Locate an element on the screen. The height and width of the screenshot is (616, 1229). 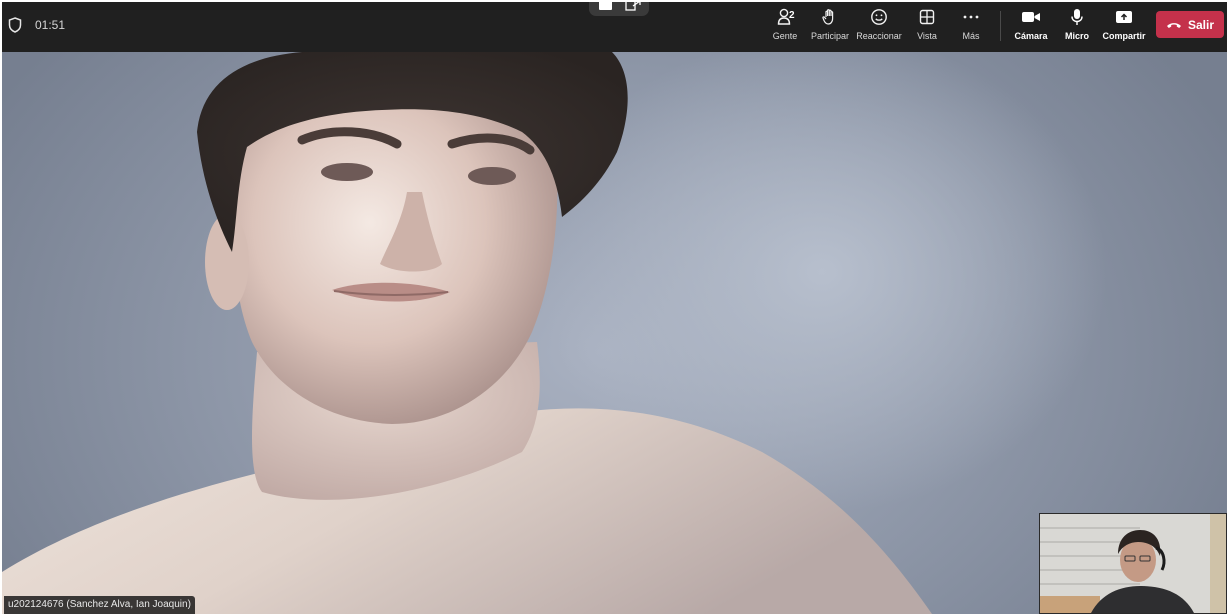
microphone-label: Micro is located at coordinates (1076, 36).